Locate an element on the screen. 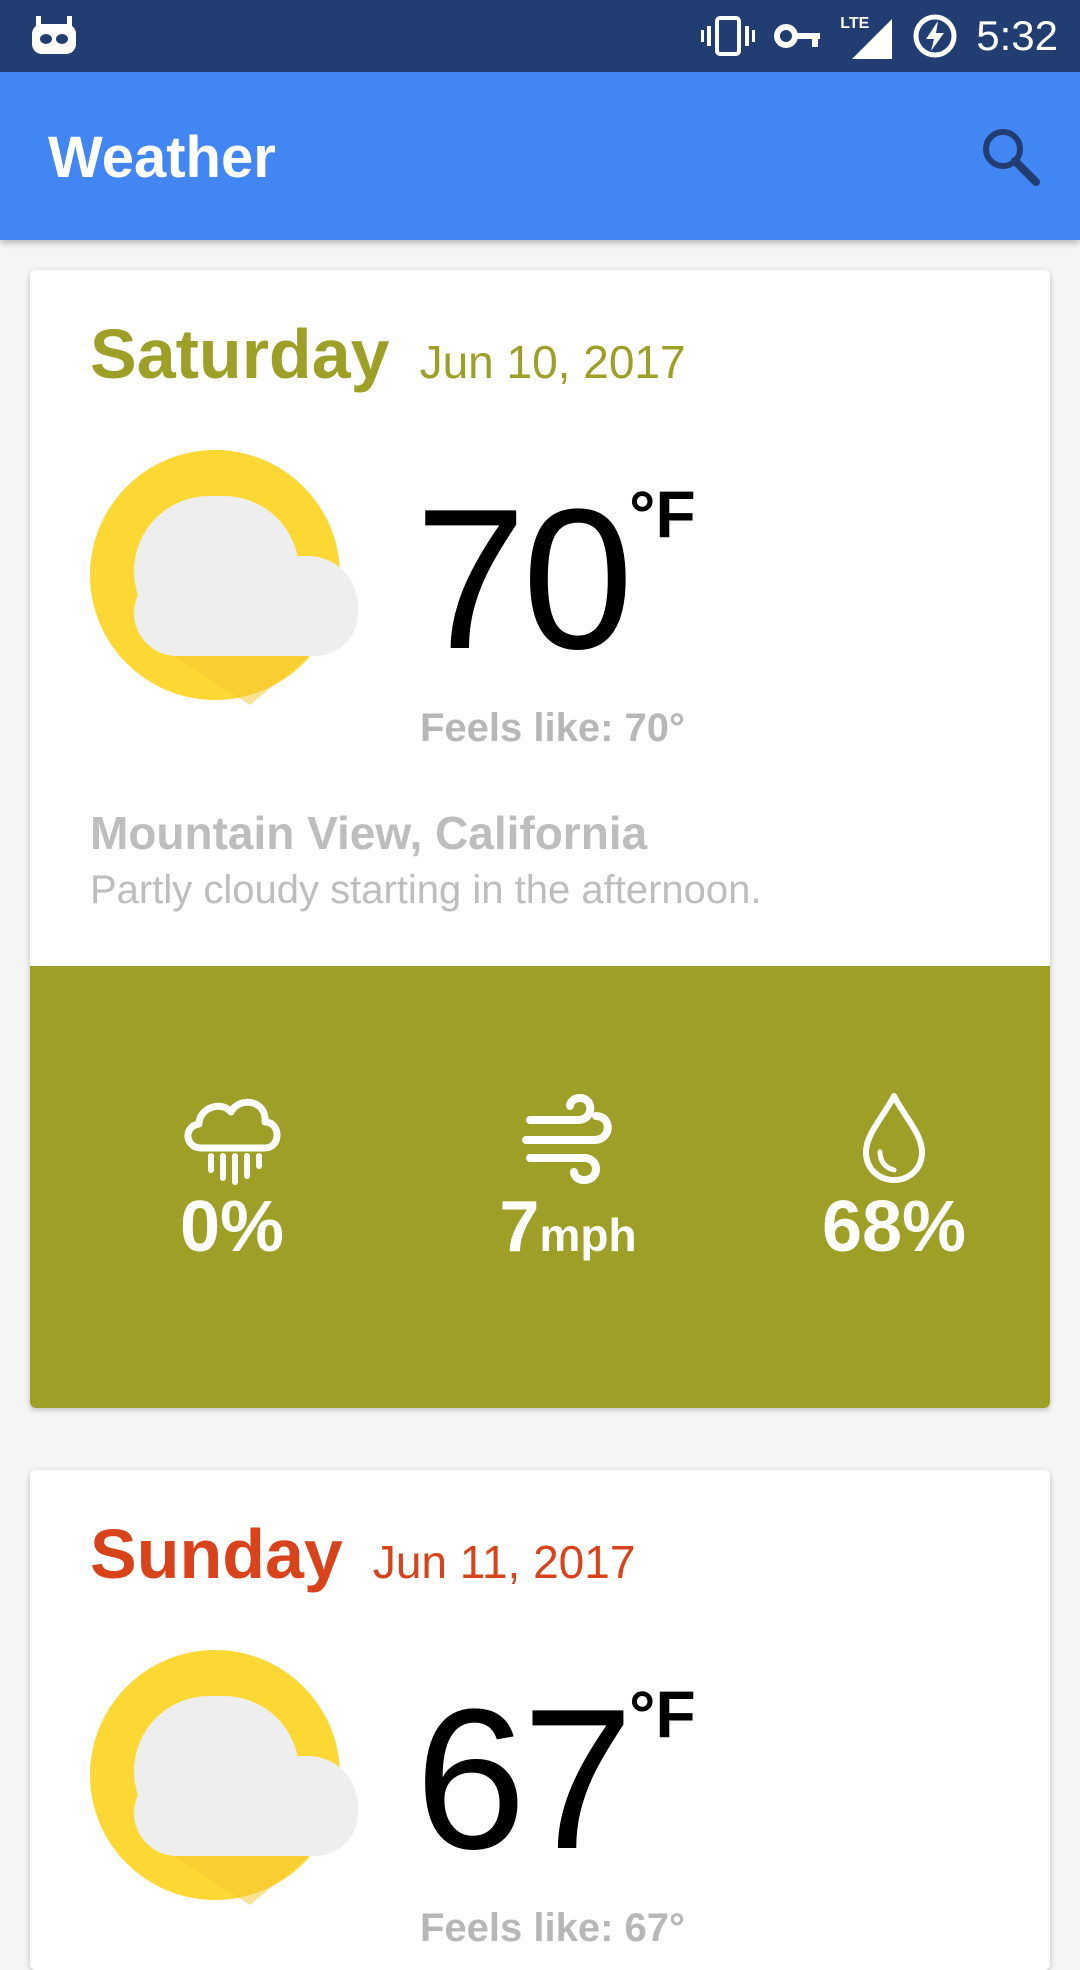 The image size is (1080, 1970). search-button is located at coordinates (1010, 156).